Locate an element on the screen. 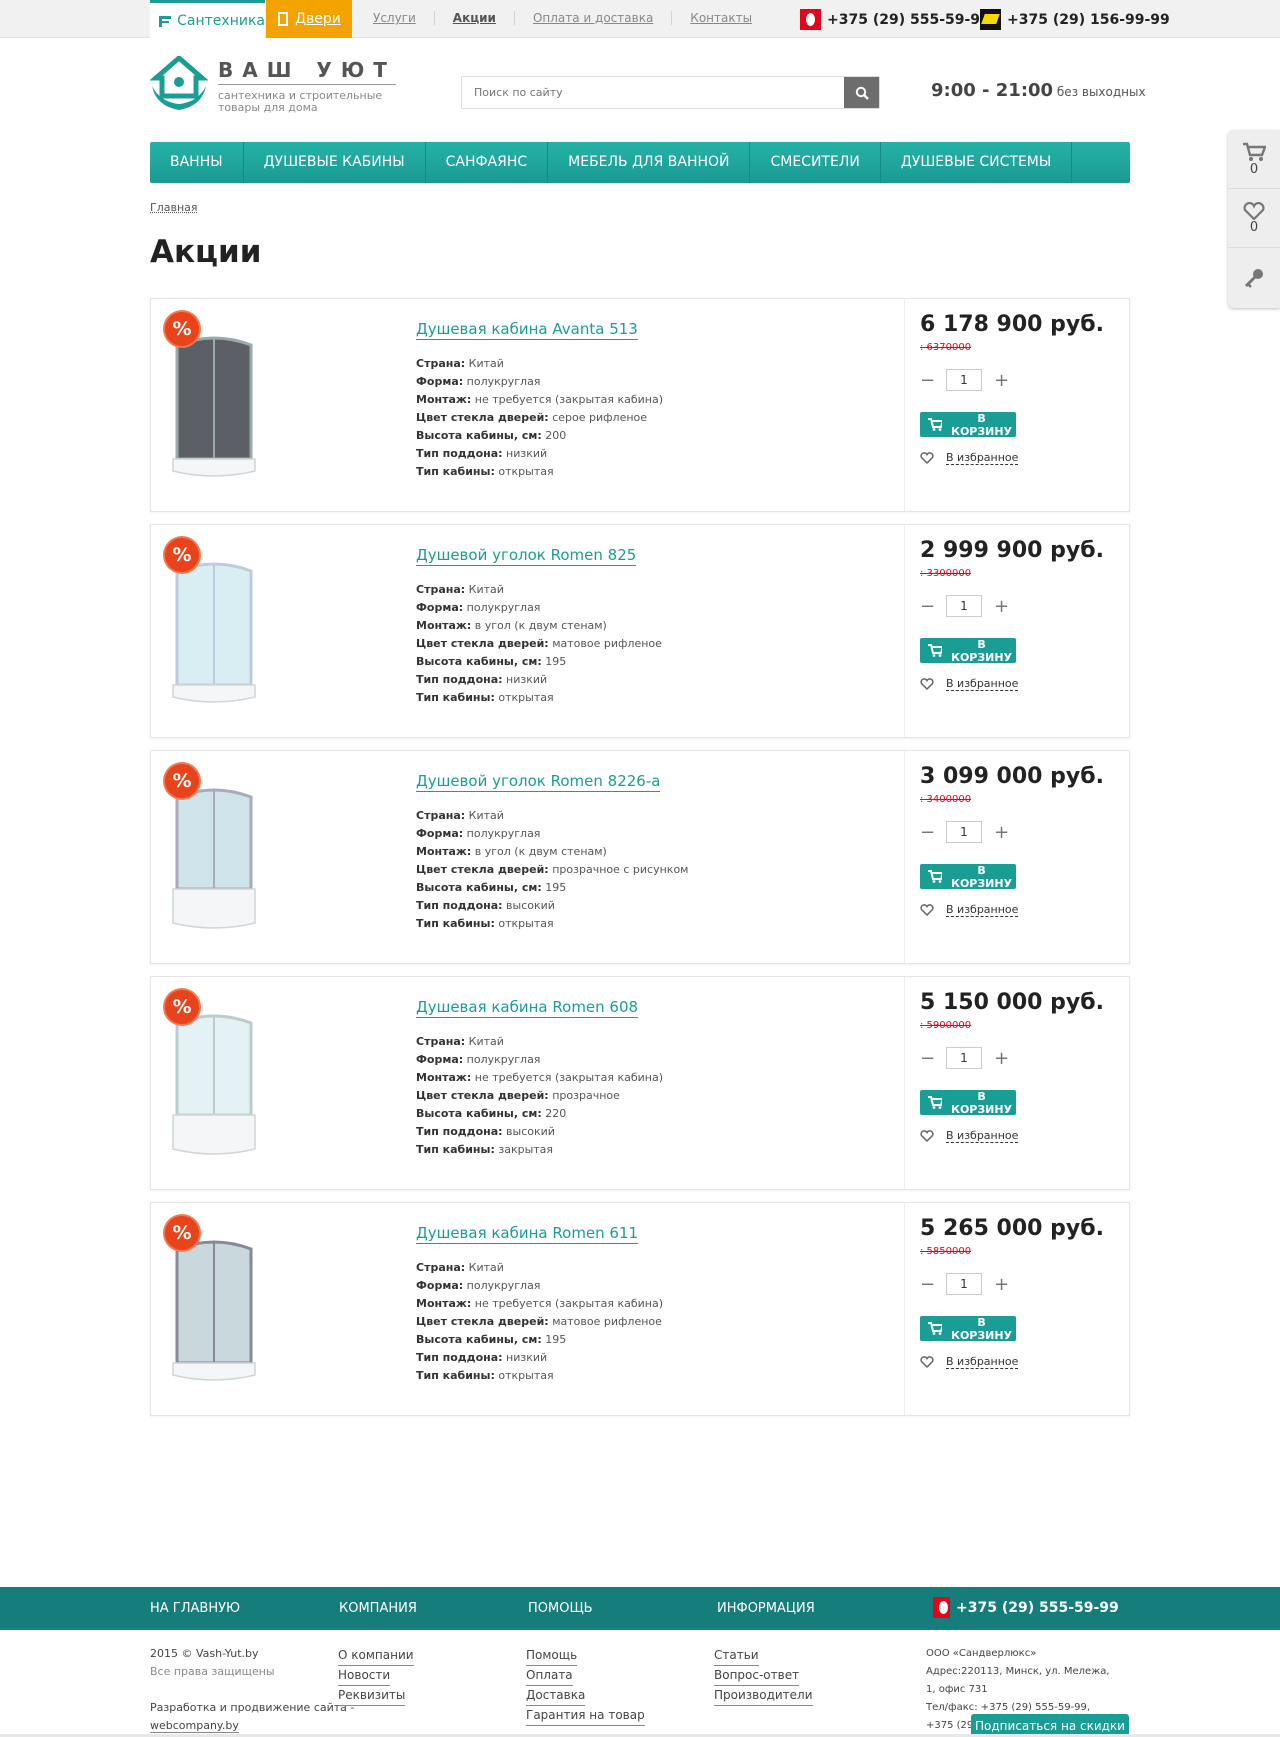 Image resolution: width=1280 pixels, height=1737 pixels. top-nav-item: Оплата и доставка is located at coordinates (592, 18).